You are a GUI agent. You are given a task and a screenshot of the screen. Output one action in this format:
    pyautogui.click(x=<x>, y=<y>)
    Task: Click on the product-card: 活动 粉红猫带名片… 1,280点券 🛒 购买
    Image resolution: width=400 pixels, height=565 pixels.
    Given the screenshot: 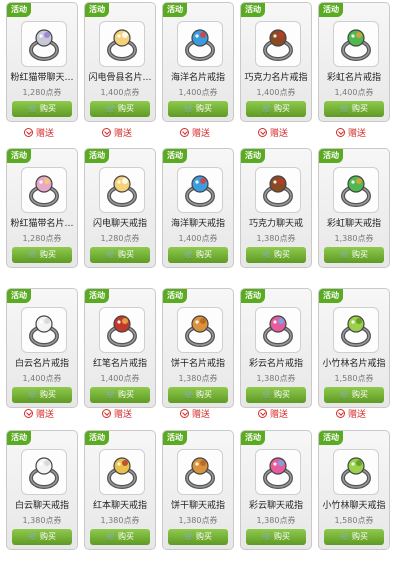 What is the action you would take?
    pyautogui.click(x=42, y=208)
    